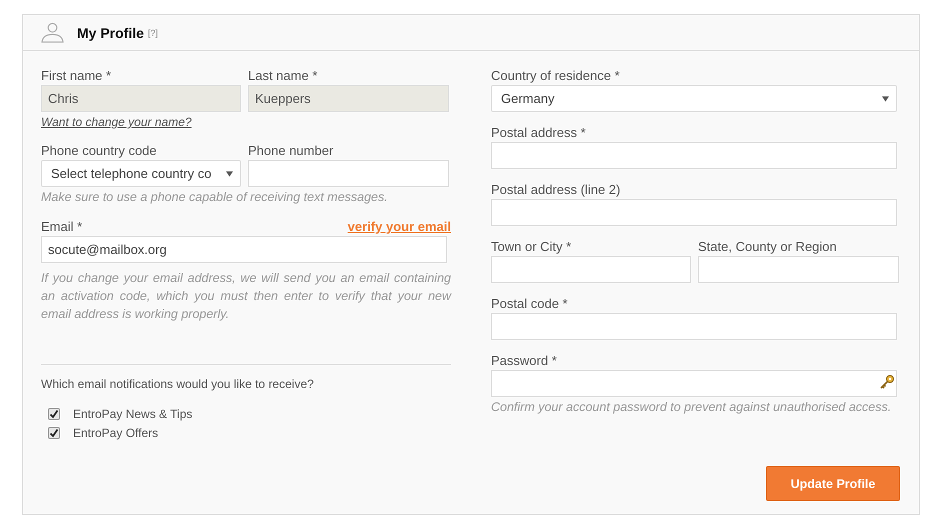 The width and height of the screenshot is (933, 525). Describe the element at coordinates (555, 76) in the screenshot. I see `field-label: Country of residence *` at that location.